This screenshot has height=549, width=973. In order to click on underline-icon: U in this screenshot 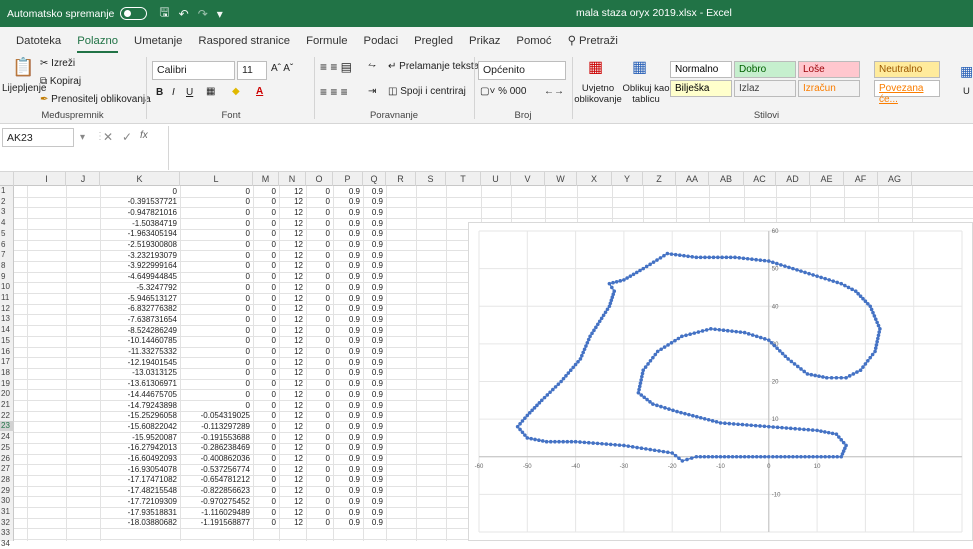, I will do `click(189, 92)`.